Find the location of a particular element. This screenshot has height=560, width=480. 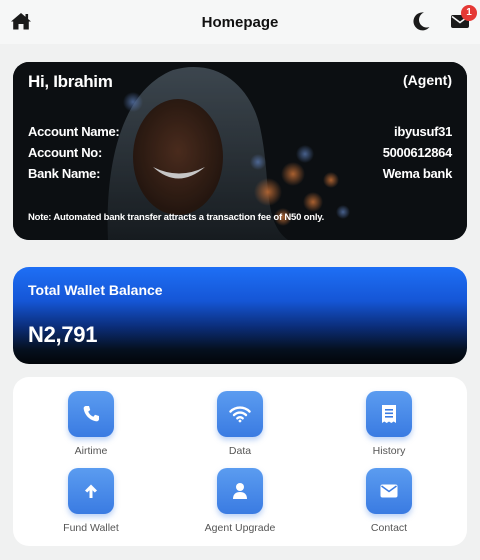

airtime-icon-box is located at coordinates (91, 414).